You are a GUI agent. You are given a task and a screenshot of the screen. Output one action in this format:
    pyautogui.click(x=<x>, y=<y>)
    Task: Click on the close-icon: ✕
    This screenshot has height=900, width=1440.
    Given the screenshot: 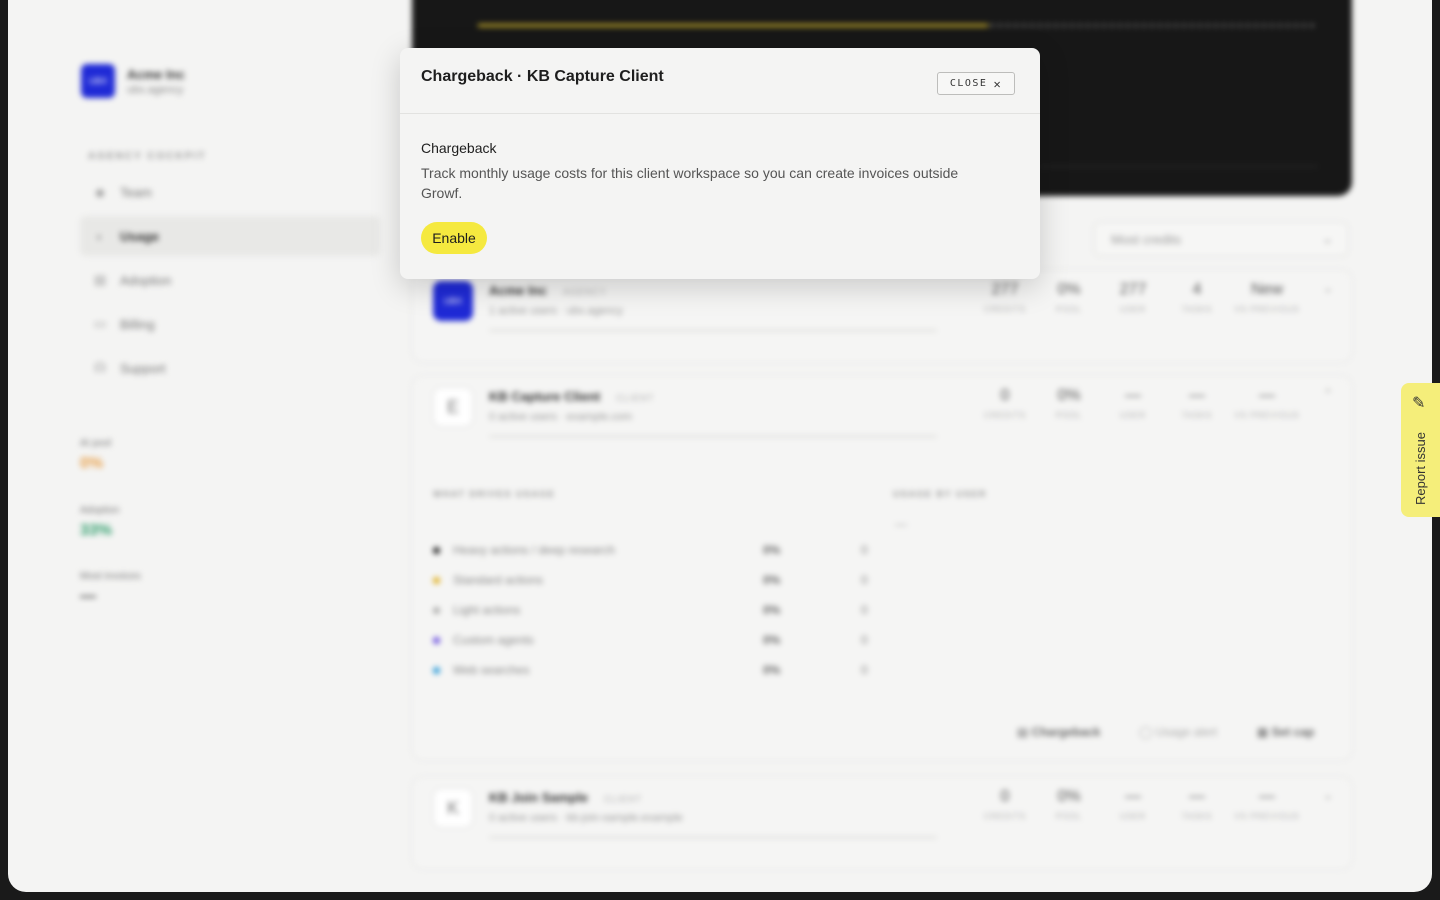 What is the action you would take?
    pyautogui.click(x=998, y=83)
    